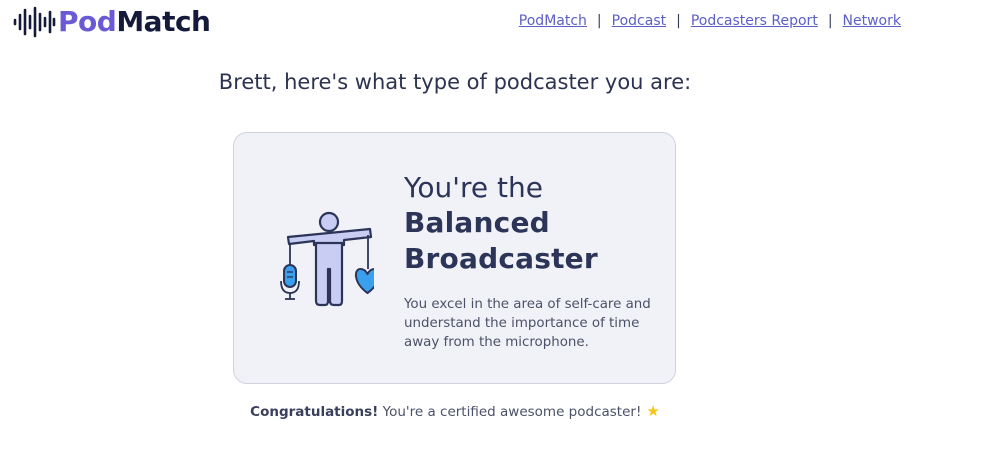 The image size is (1000, 467). Describe the element at coordinates (639, 21) in the screenshot. I see `nav-link-podcast: Podcast` at that location.